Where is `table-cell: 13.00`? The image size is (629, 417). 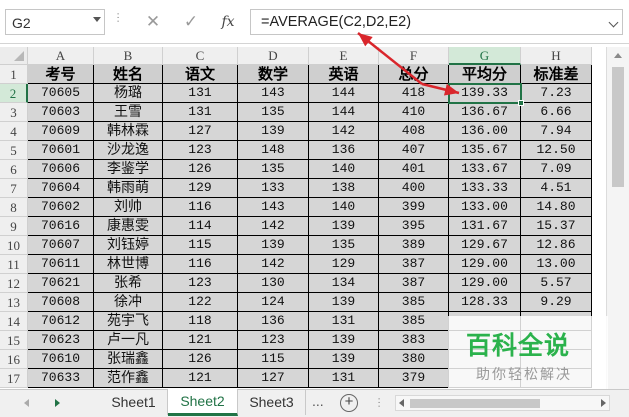
table-cell: 13.00 is located at coordinates (556, 264).